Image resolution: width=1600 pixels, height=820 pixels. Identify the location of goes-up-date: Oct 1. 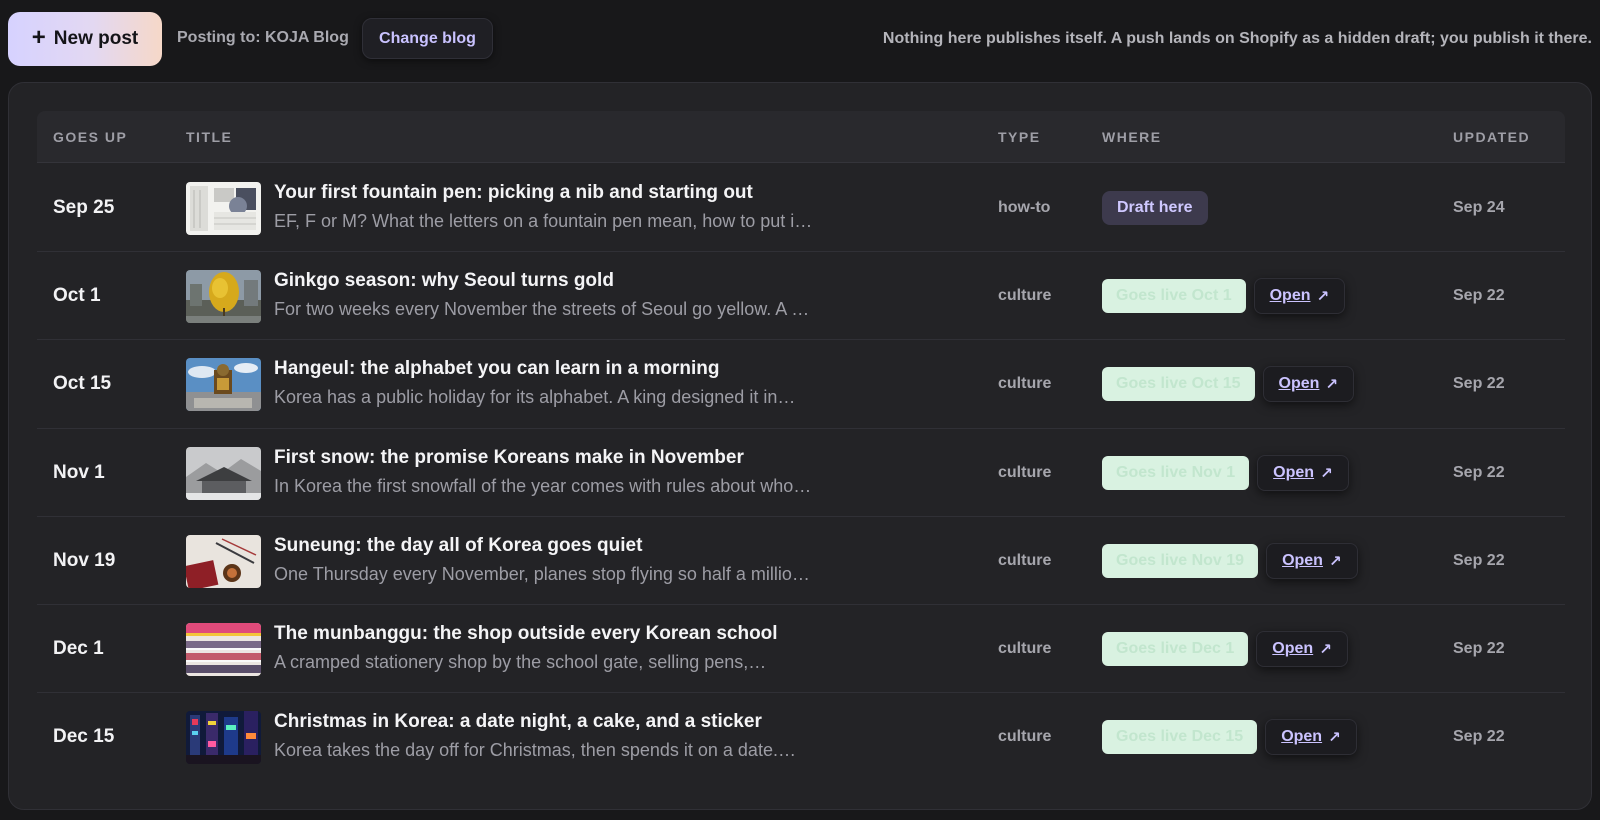
(77, 296).